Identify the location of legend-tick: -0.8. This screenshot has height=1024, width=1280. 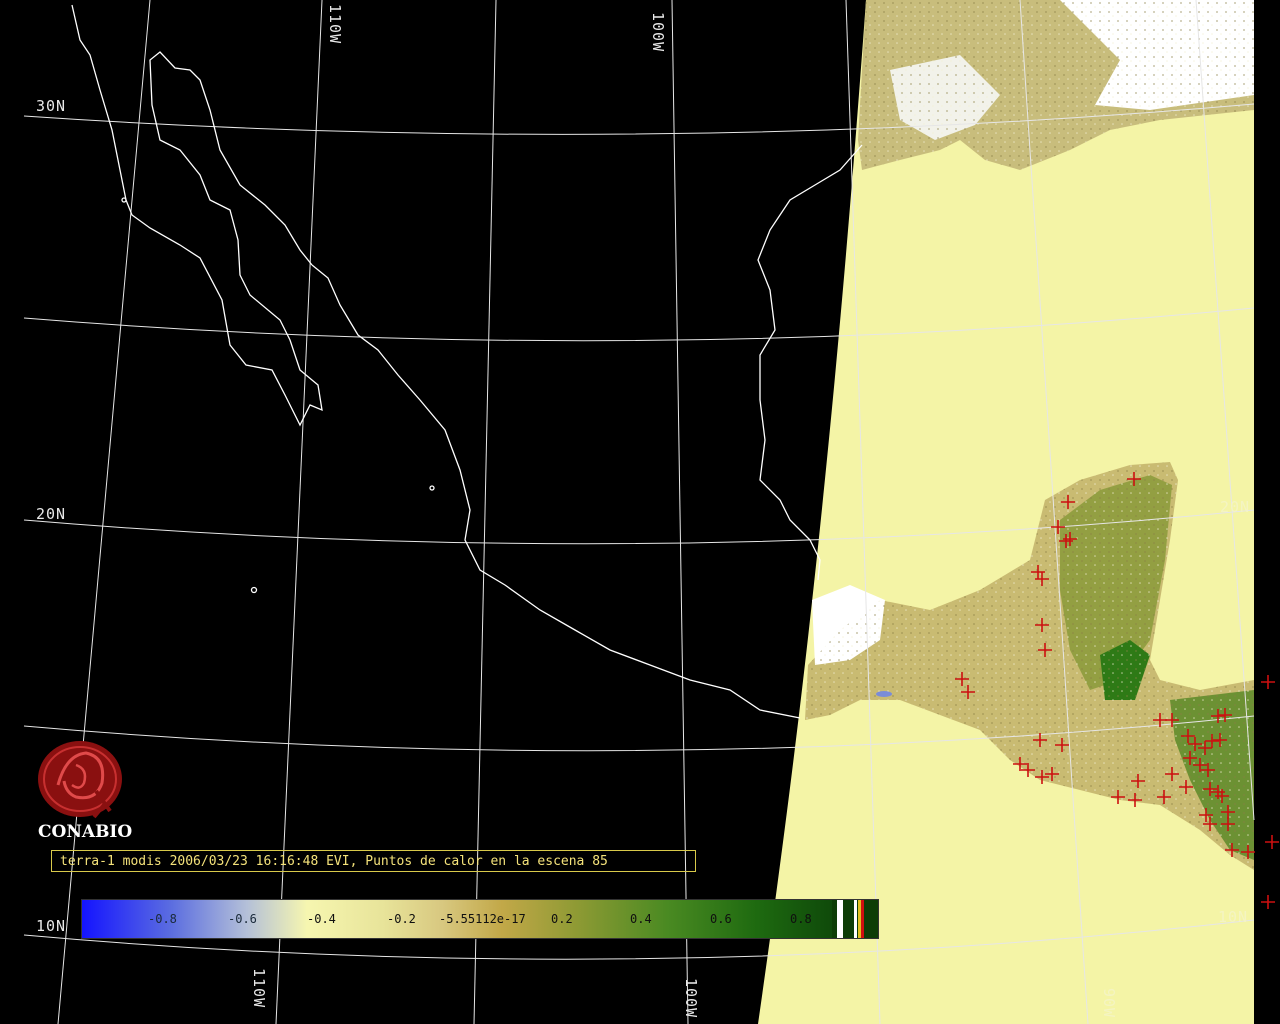
(162, 919).